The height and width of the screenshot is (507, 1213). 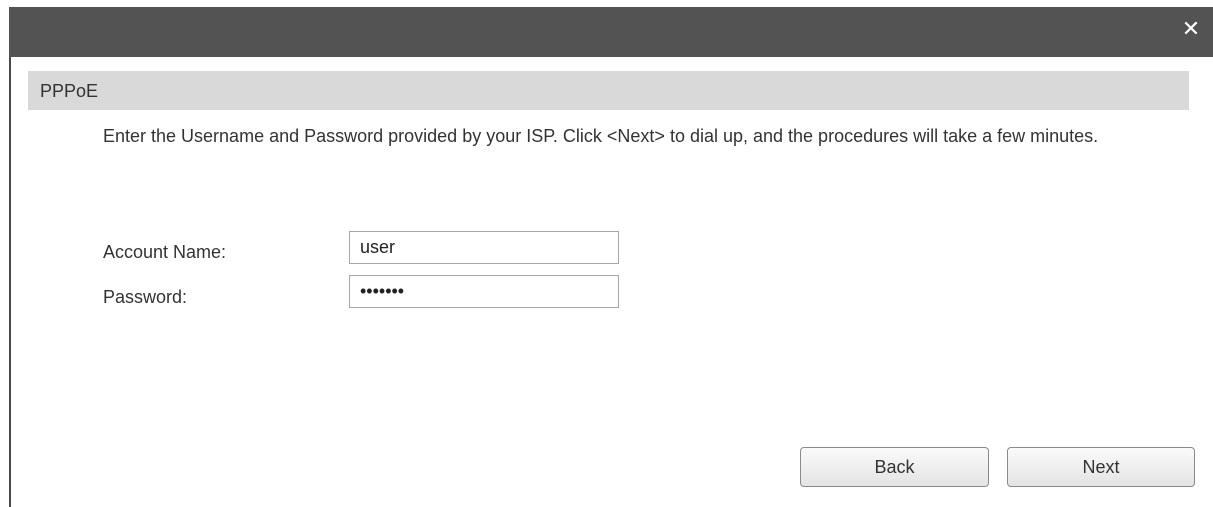 What do you see at coordinates (165, 252) in the screenshot?
I see `account-name-label: Account Name:` at bounding box center [165, 252].